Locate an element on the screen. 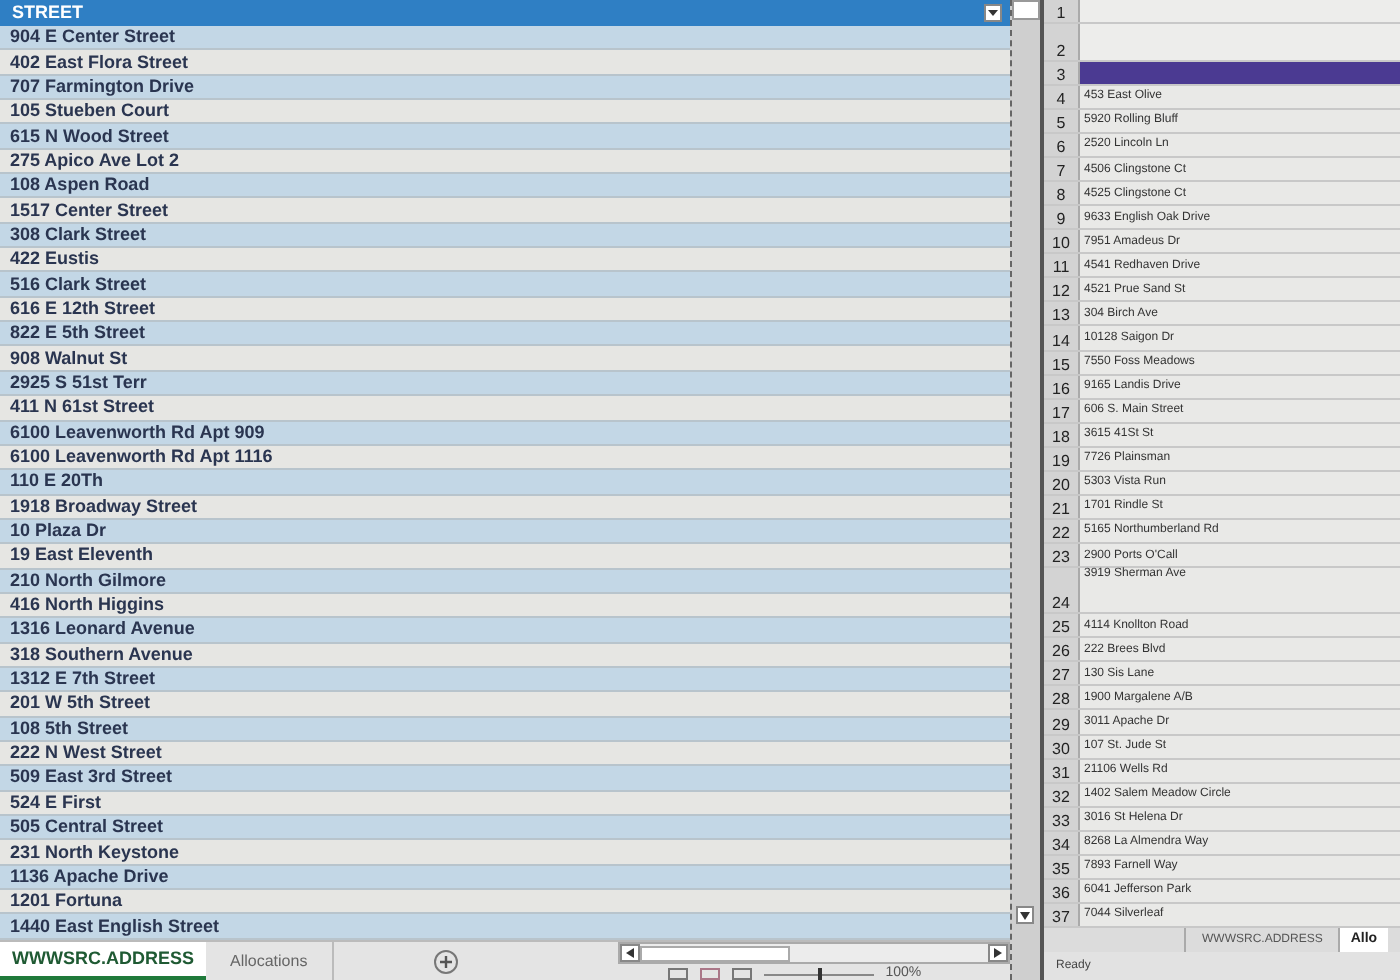  table-cell: 275 Apico Ave Lot 2 is located at coordinates (505, 162).